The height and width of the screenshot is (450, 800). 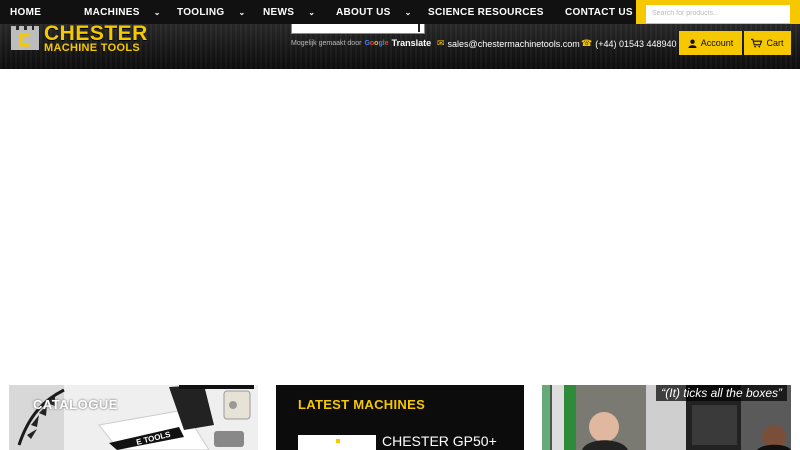 I want to click on nav-science-label: SCIENCE RESOURCES, so click(x=486, y=12).